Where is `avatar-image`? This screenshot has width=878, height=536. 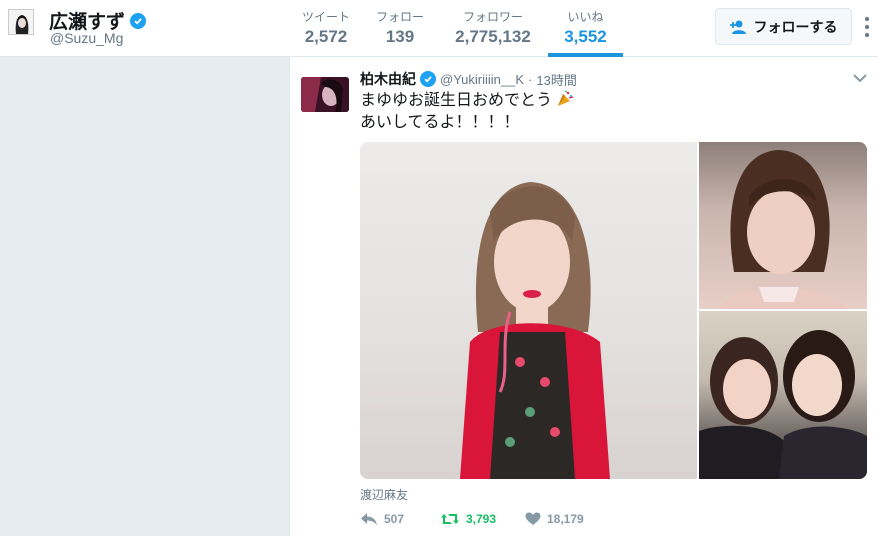
avatar-image is located at coordinates (21, 22).